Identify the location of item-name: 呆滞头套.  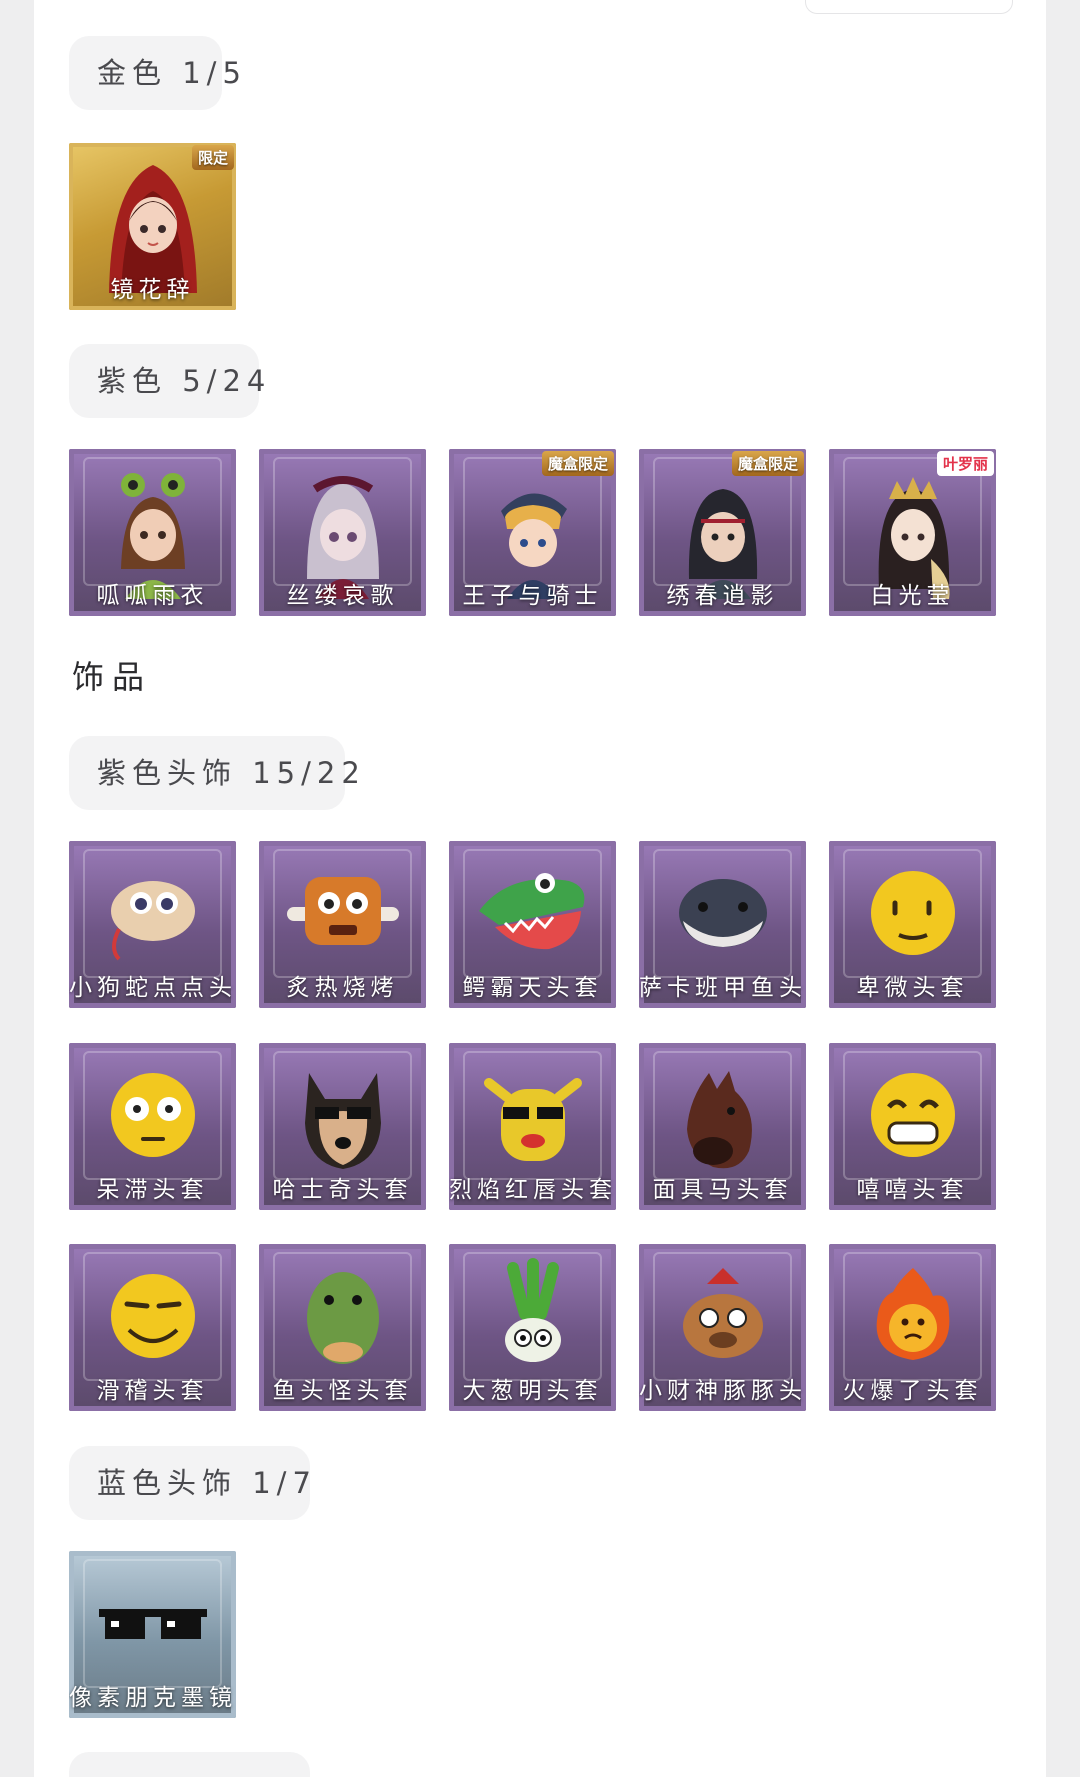
(152, 1190).